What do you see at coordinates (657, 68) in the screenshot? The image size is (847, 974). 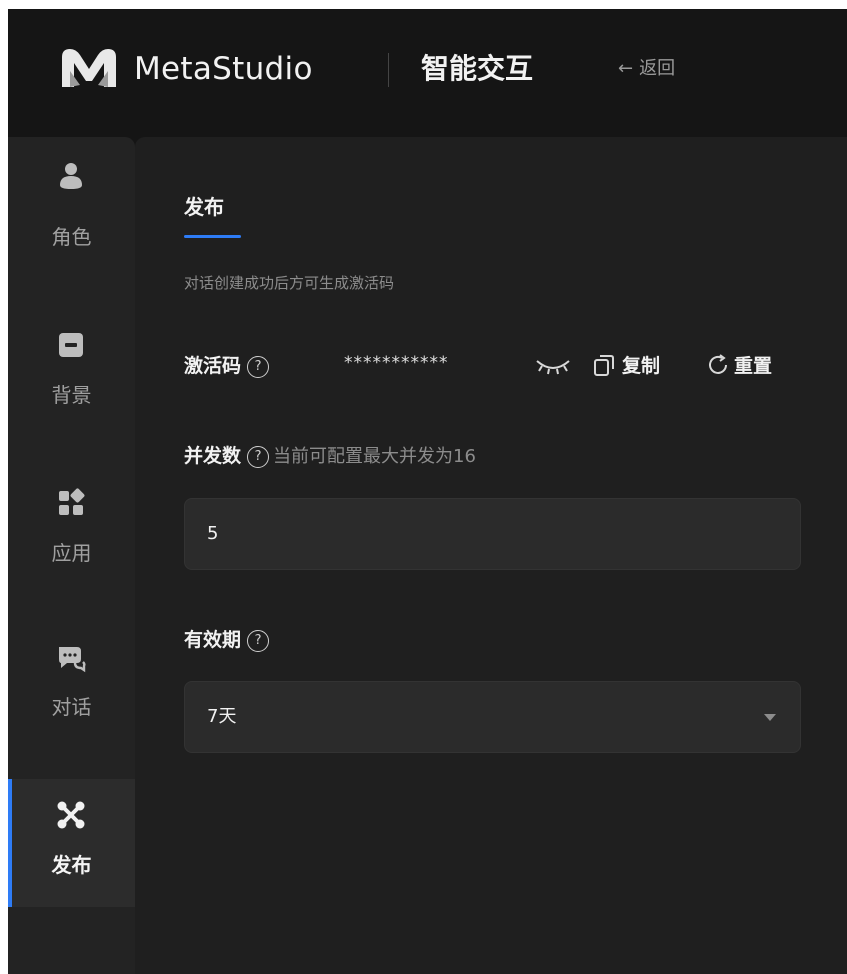 I see `back-label: 返回` at bounding box center [657, 68].